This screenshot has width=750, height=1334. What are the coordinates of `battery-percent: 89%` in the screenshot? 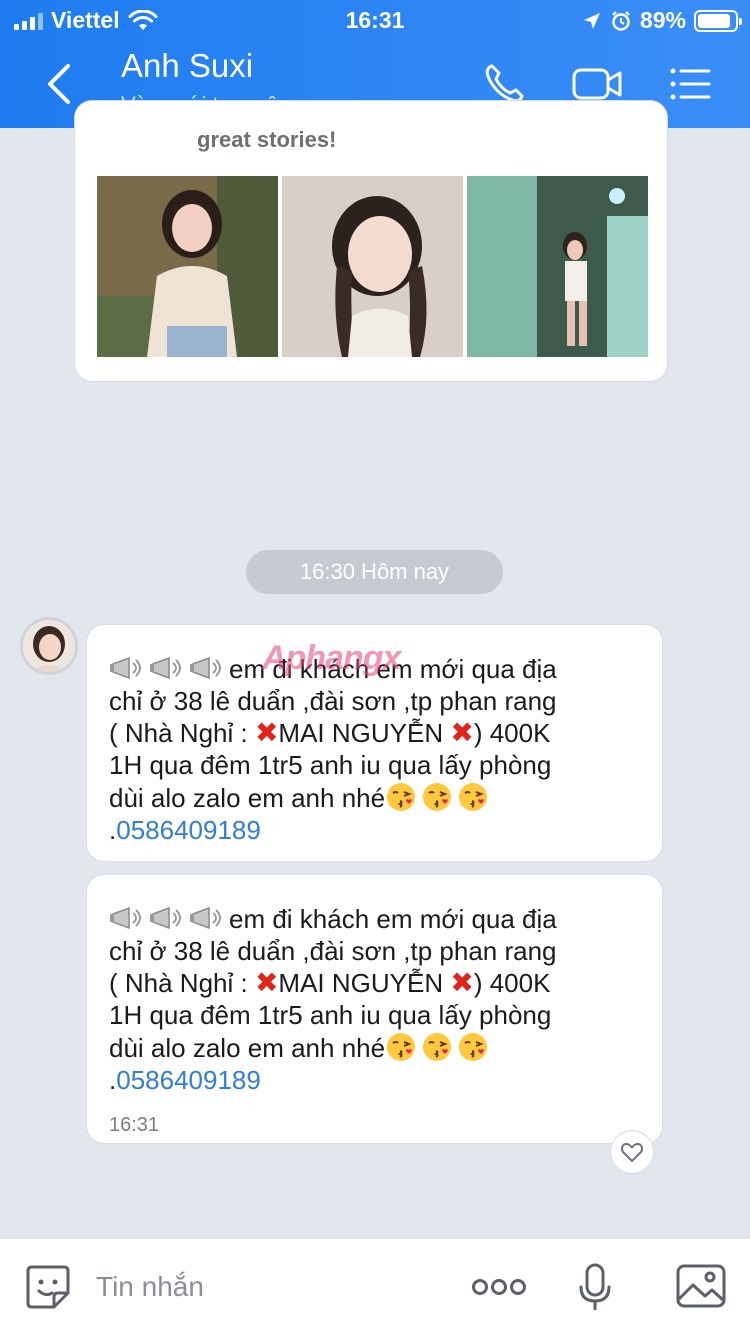 It's located at (662, 20).